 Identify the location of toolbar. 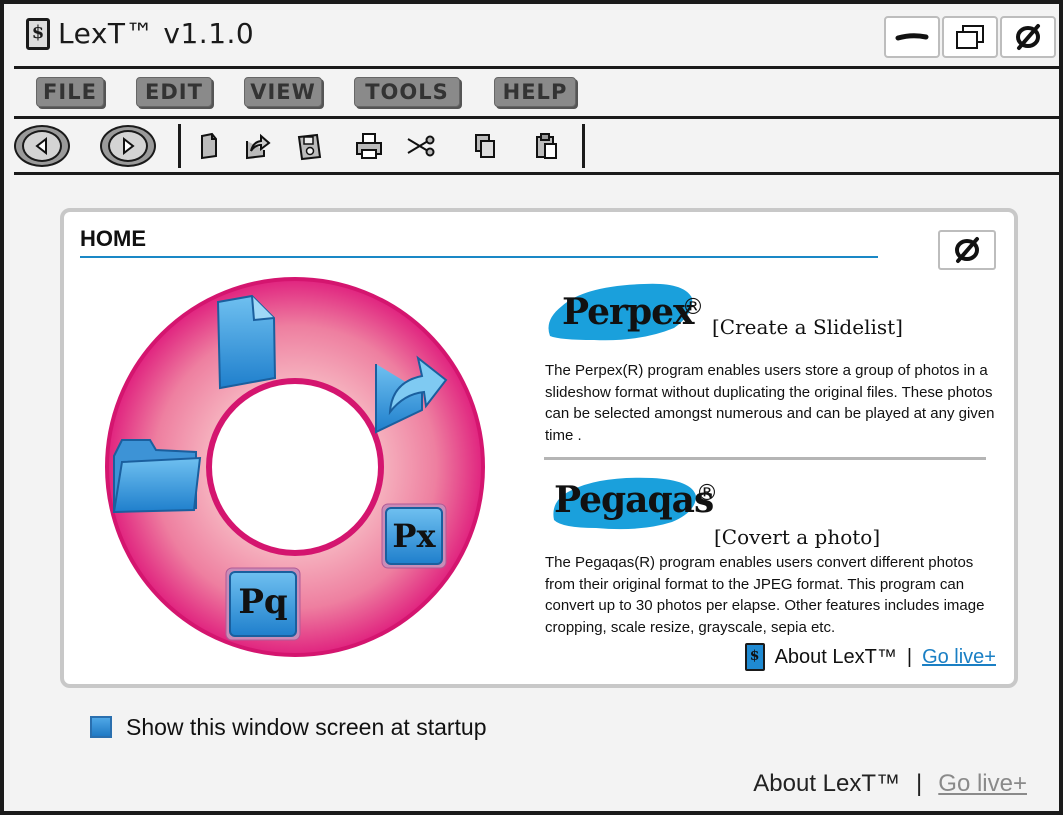
(531, 146).